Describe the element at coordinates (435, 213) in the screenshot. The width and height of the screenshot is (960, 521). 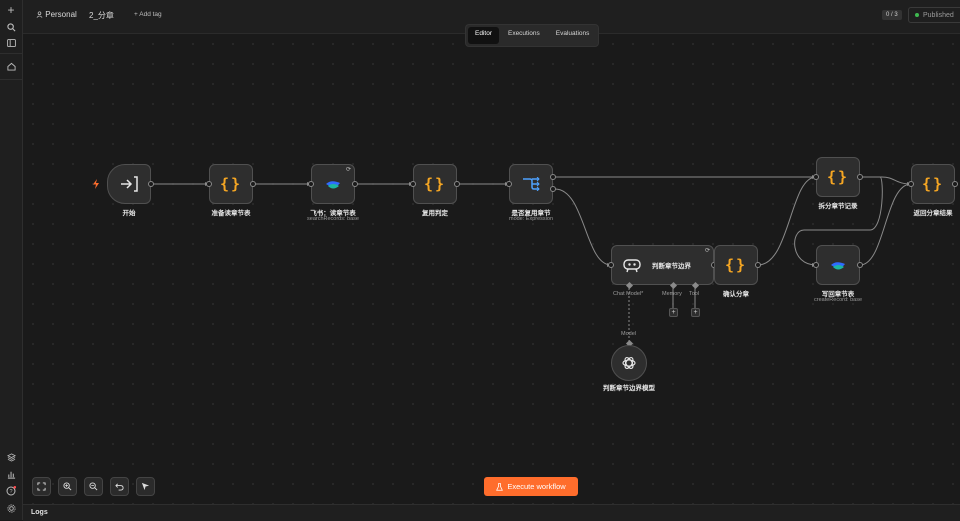
I see `node-label: 复用判定` at that location.